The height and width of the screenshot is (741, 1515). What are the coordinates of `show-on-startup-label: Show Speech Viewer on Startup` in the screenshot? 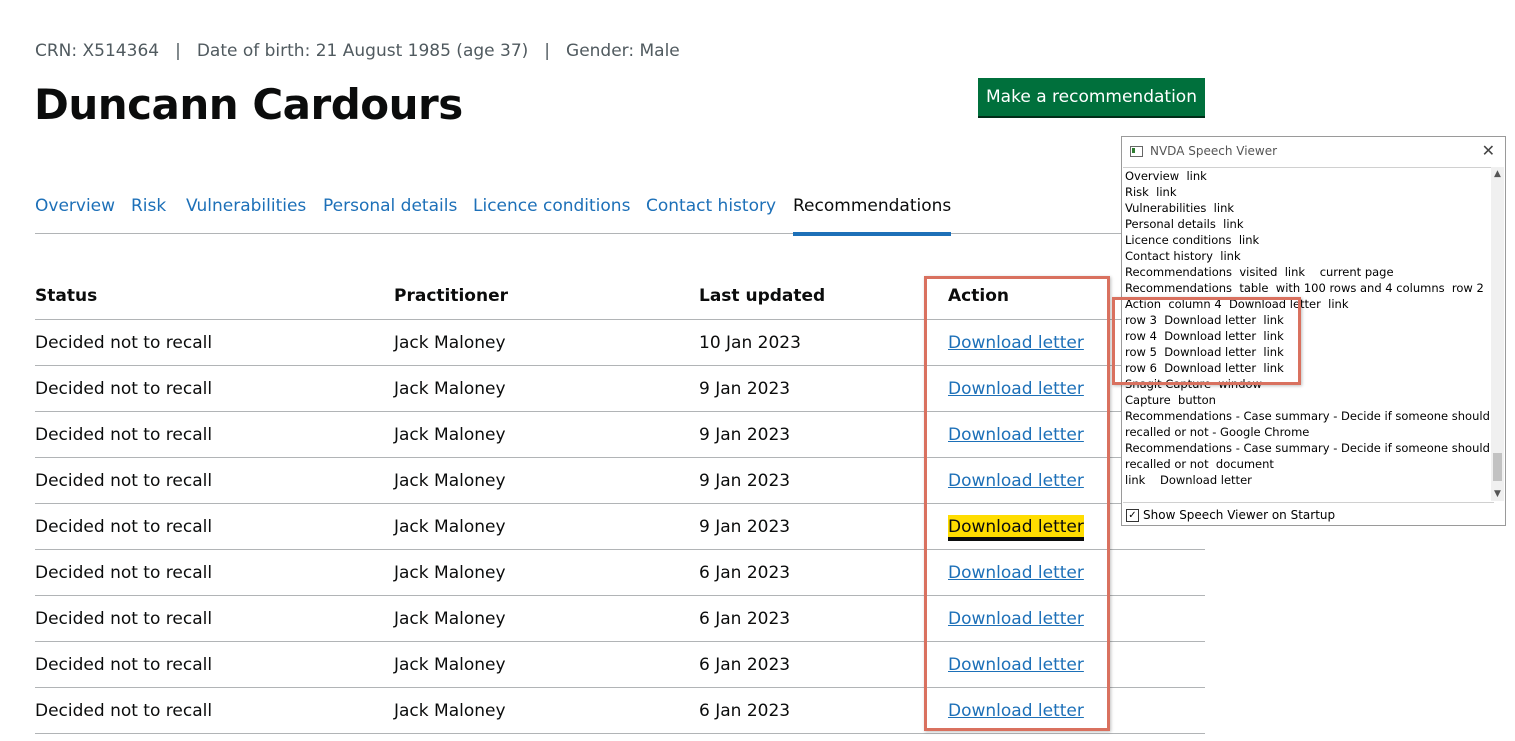 It's located at (1239, 515).